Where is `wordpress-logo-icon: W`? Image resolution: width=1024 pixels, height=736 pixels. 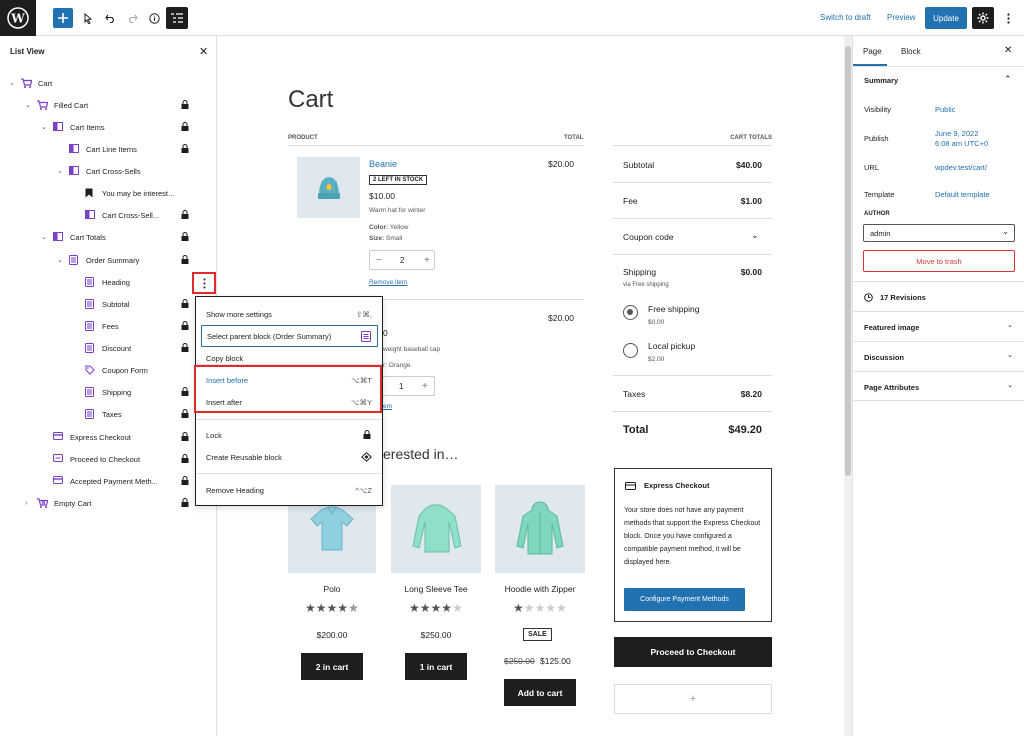
wordpress-logo-icon: W is located at coordinates (18, 18).